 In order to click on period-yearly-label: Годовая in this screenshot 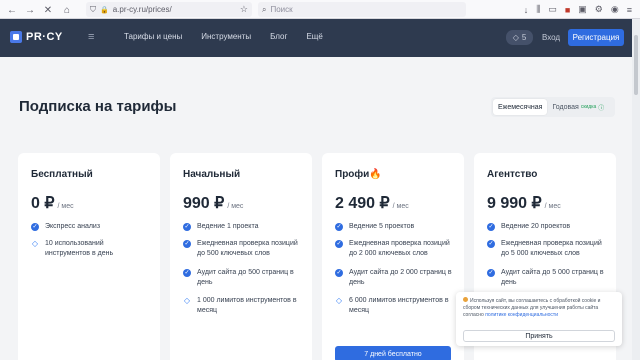, I will do `click(565, 107)`.